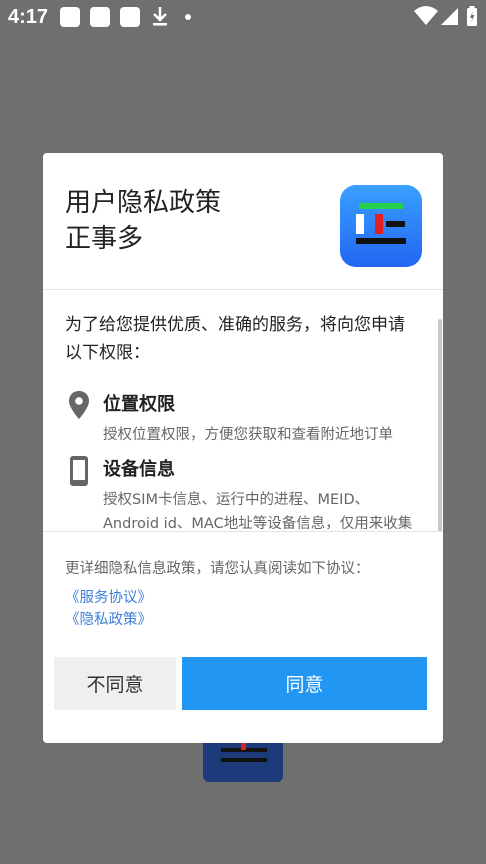 Image resolution: width=486 pixels, height=864 pixels. Describe the element at coordinates (258, 523) in the screenshot. I see `permission-device-desc-line2: Android id、MAC地址等设备信息，仅用来收集` at that location.